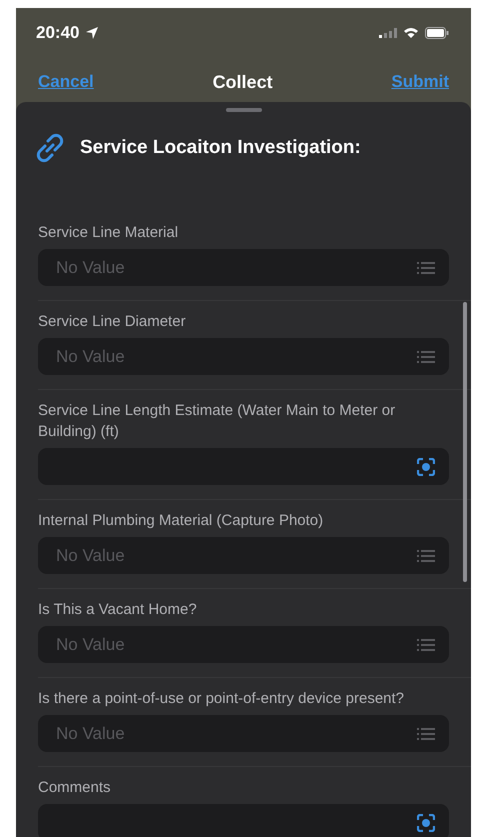 This screenshot has height=837, width=479. Describe the element at coordinates (181, 521) in the screenshot. I see `field-label: Internal Plumbing Material (Capture Photo)` at that location.